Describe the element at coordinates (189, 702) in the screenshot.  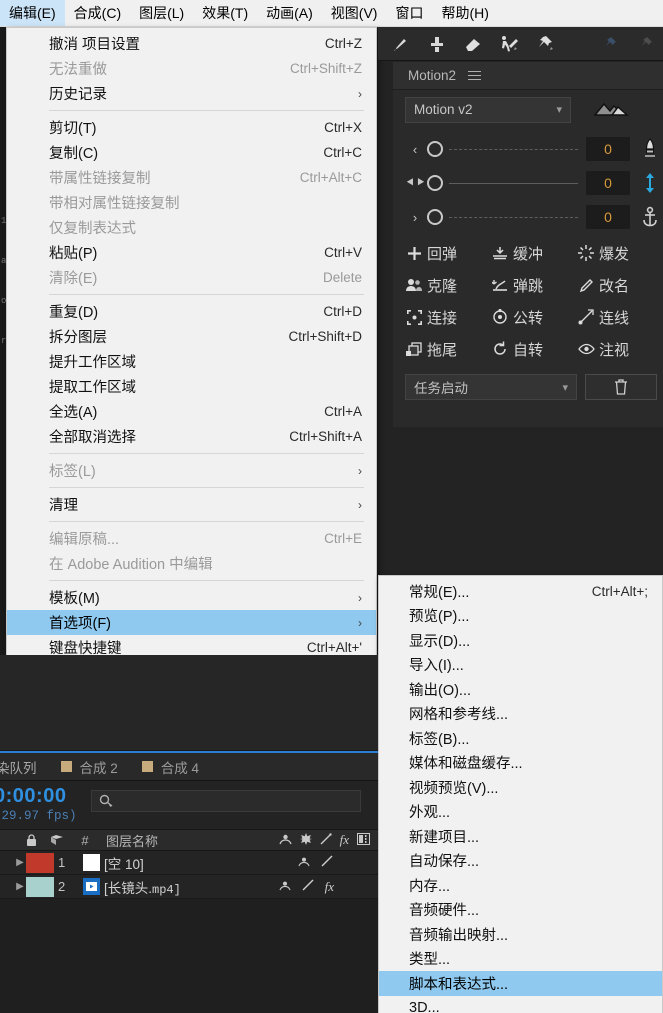
I see `composition-viewer` at that location.